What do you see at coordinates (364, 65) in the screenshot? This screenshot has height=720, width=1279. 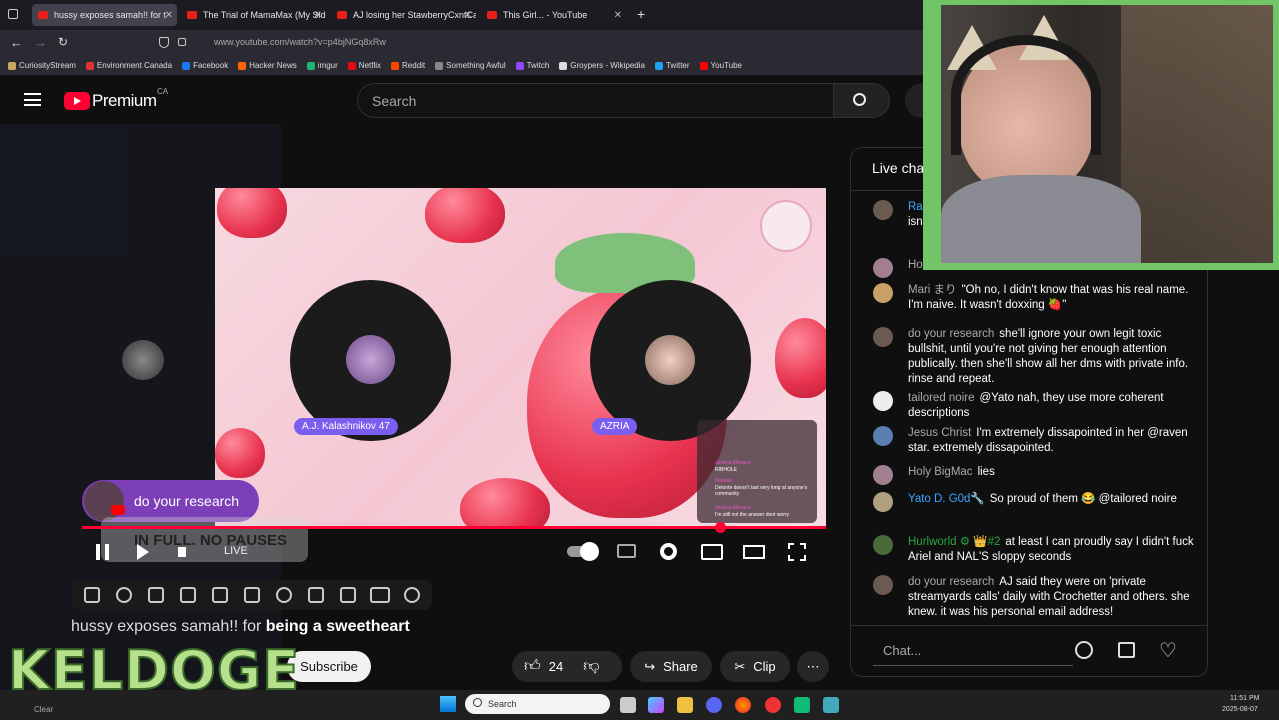 I see `bookmark-item: Netflix` at bounding box center [364, 65].